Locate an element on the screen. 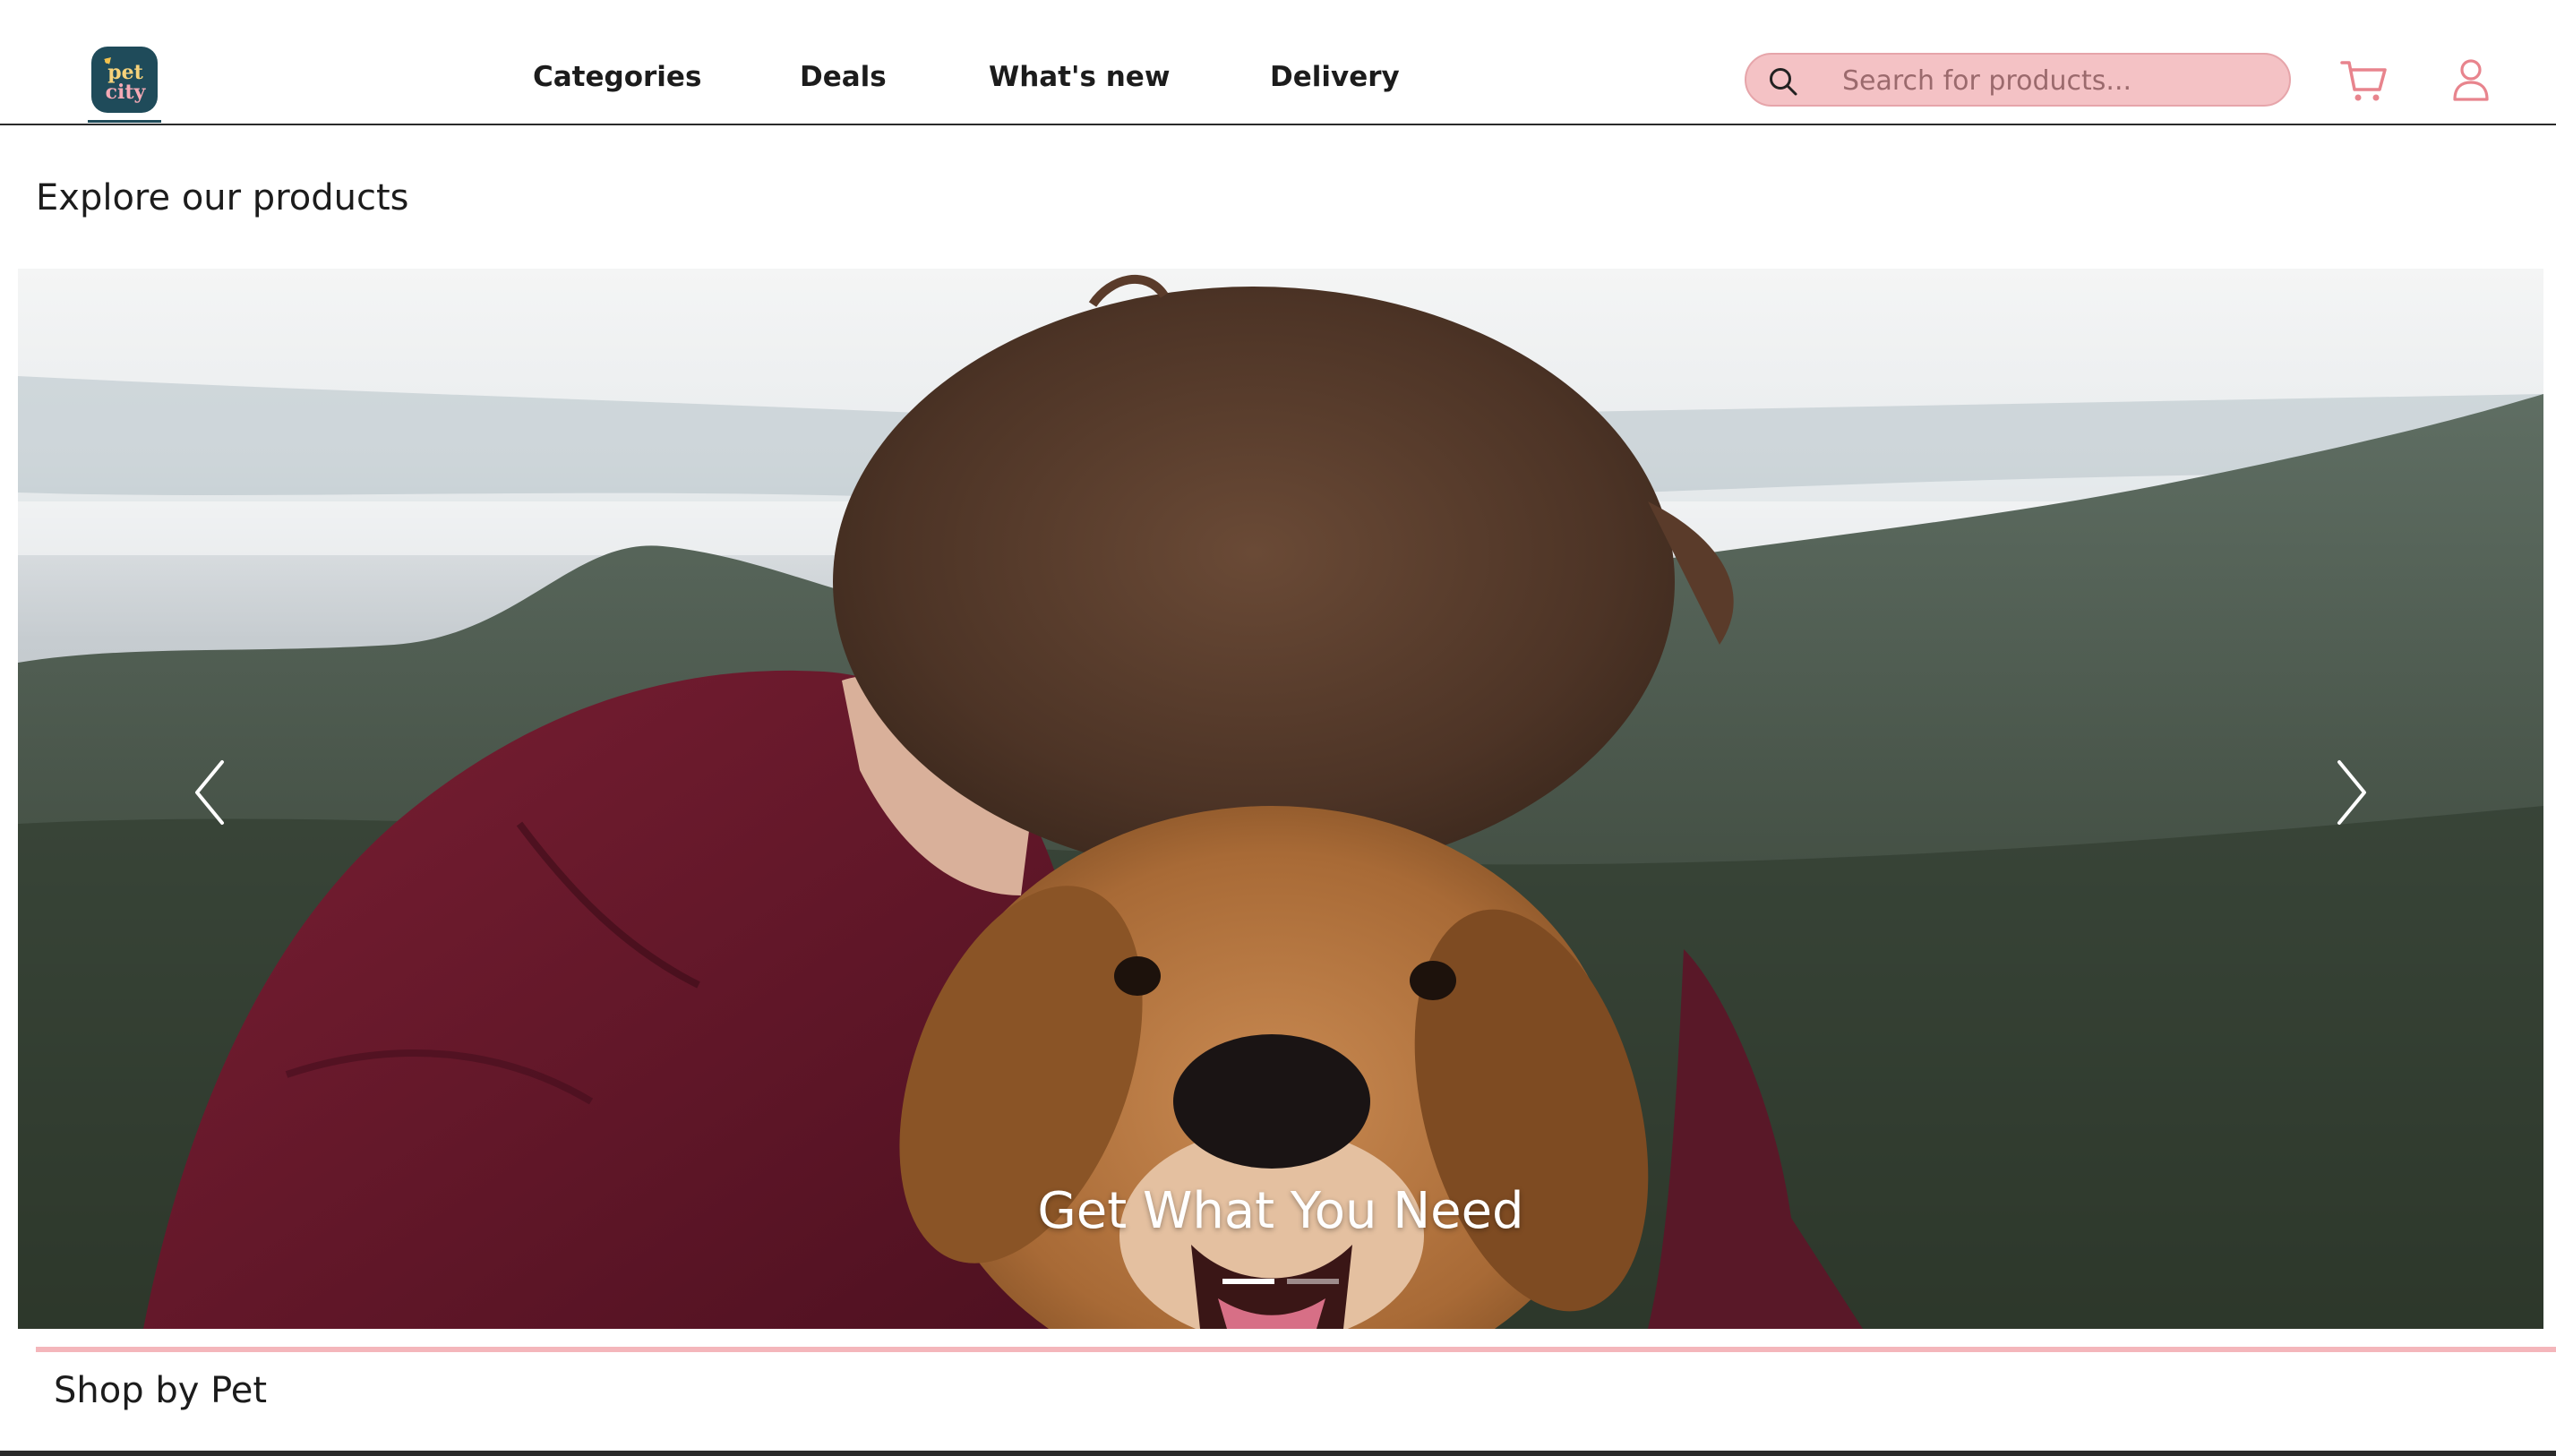 This screenshot has height=1456, width=2556. carousel-caption: Get What You Need is located at coordinates (1280, 1211).